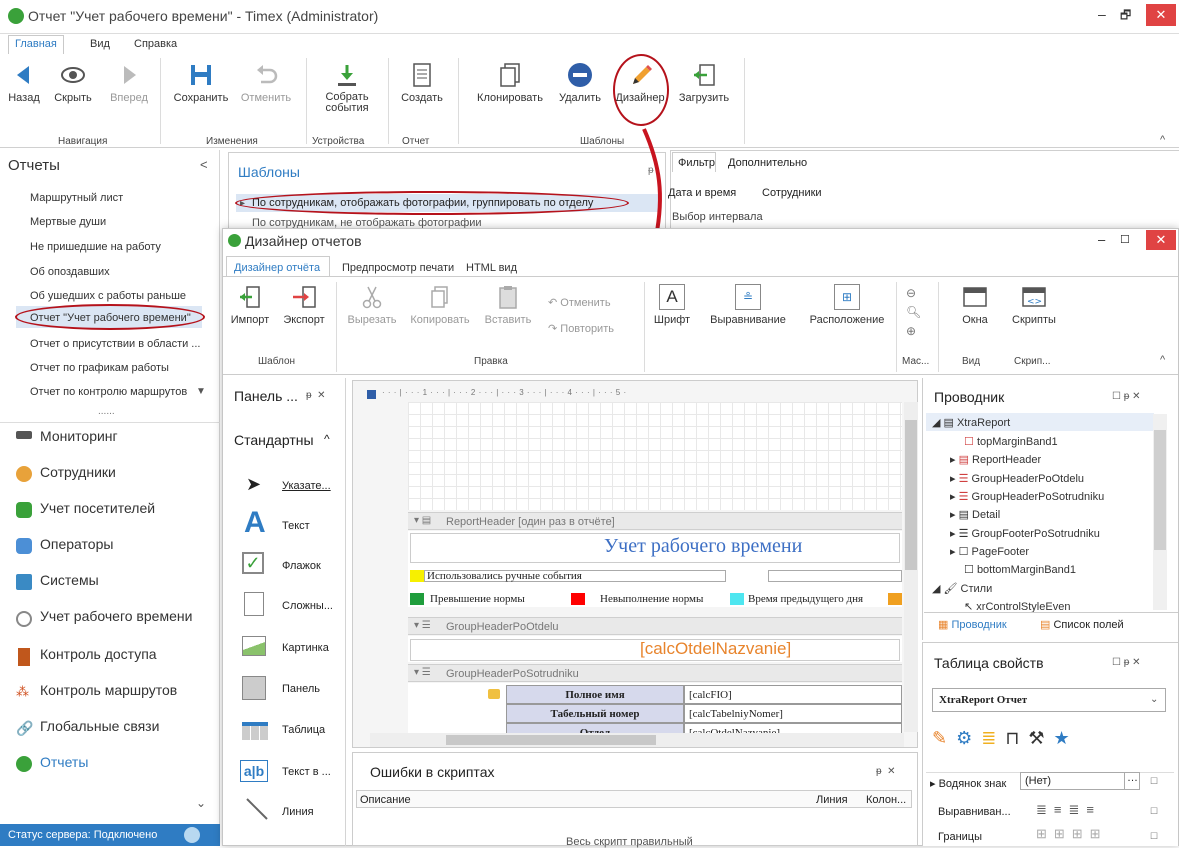 The height and width of the screenshot is (848, 1179). I want to click on minimize-button: –, so click(1102, 14).